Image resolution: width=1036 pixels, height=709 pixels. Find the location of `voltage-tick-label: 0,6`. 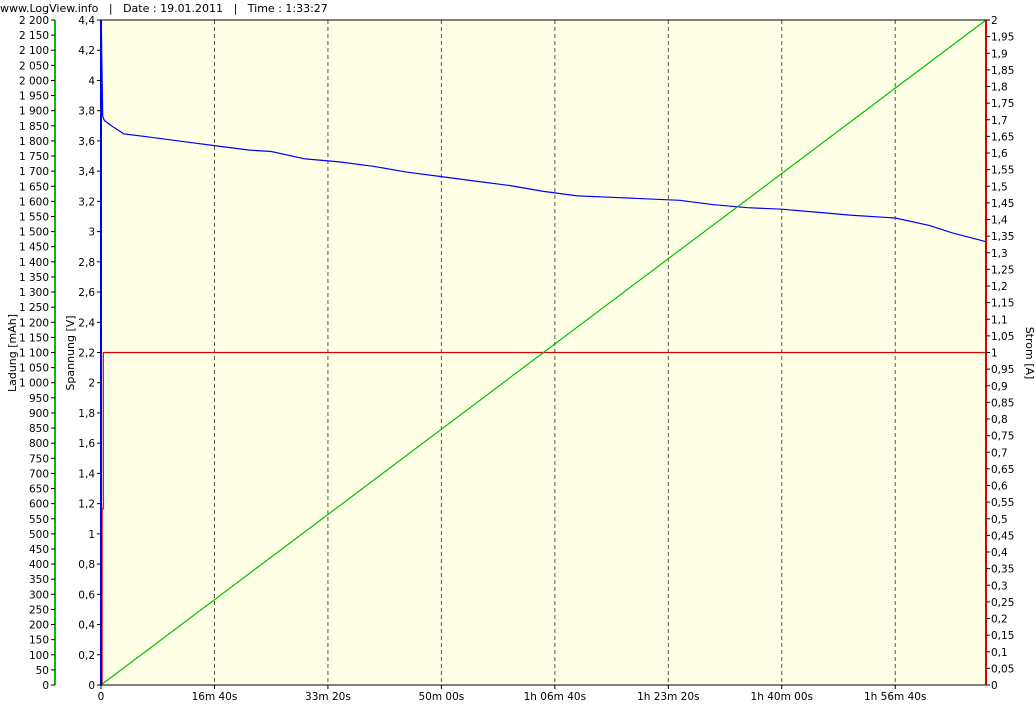

voltage-tick-label: 0,6 is located at coordinates (86, 595).